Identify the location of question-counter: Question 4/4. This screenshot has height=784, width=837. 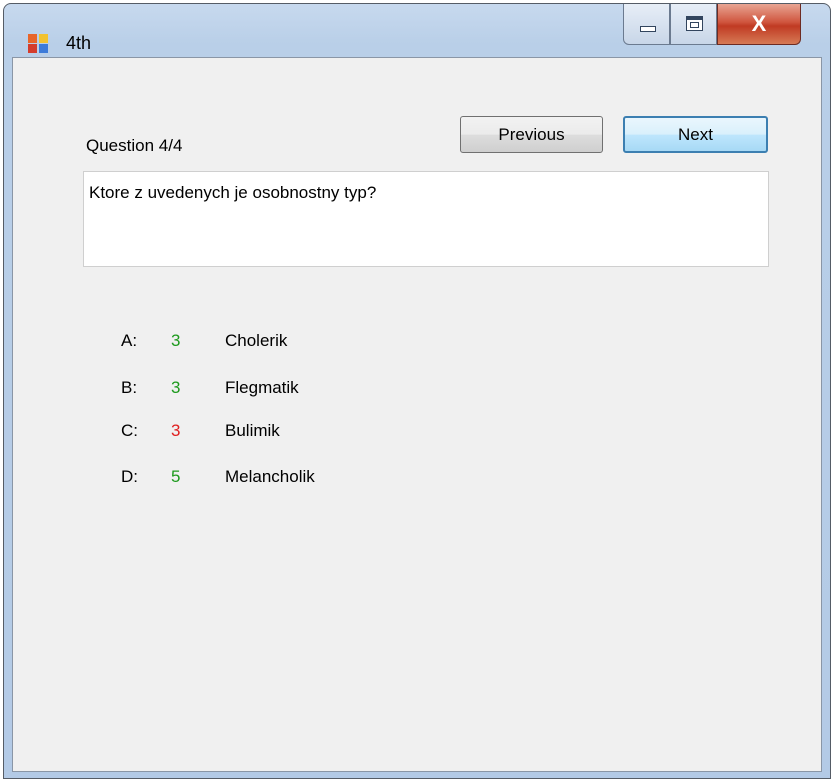
(134, 145).